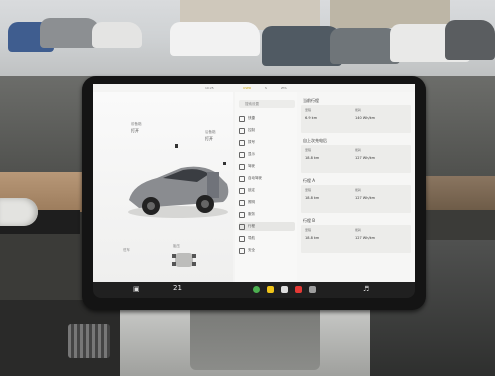 Image resolution: width=495 pixels, height=376 pixels. I want to click on menu-item: 锁定, so click(267, 190).